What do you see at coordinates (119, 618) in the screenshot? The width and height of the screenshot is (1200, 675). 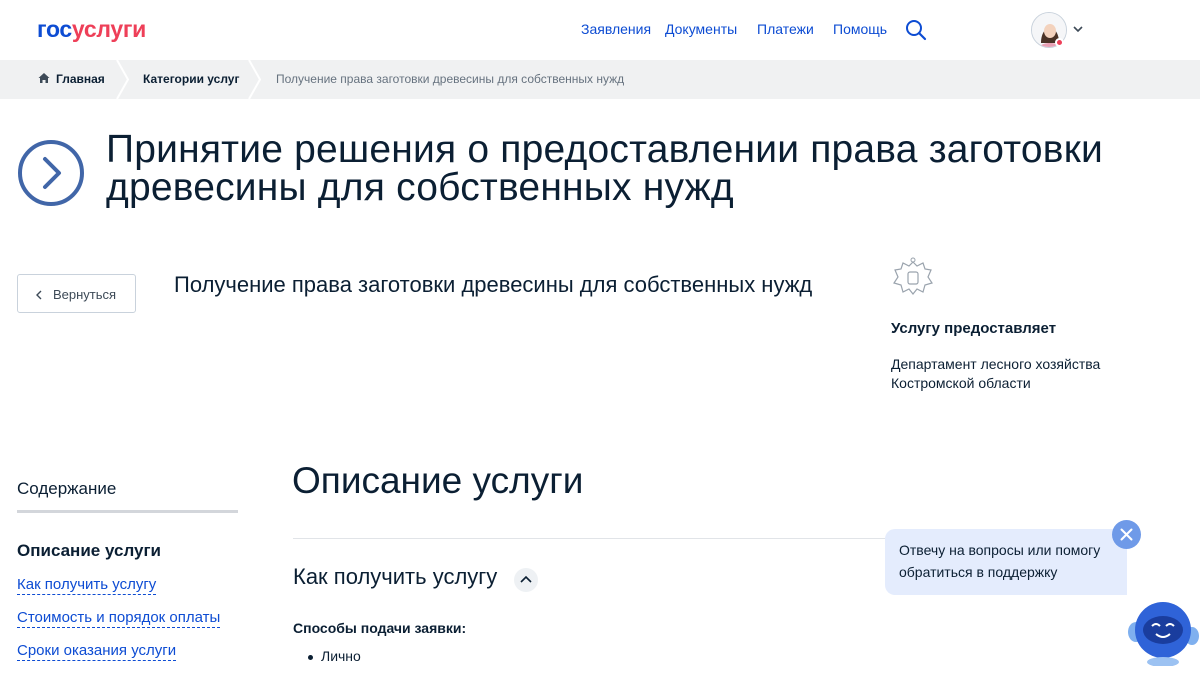 I see `toc-item-cost: Стоимость и порядок оплаты` at bounding box center [119, 618].